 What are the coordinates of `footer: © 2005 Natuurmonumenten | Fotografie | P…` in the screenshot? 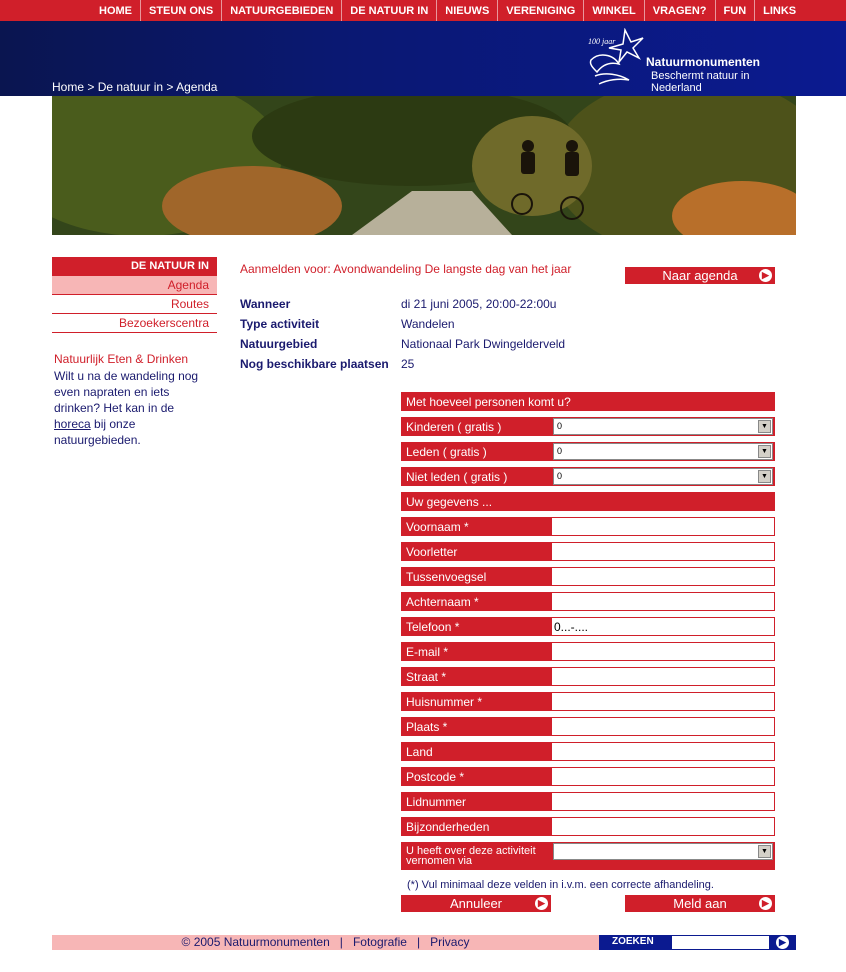 It's located at (325, 942).